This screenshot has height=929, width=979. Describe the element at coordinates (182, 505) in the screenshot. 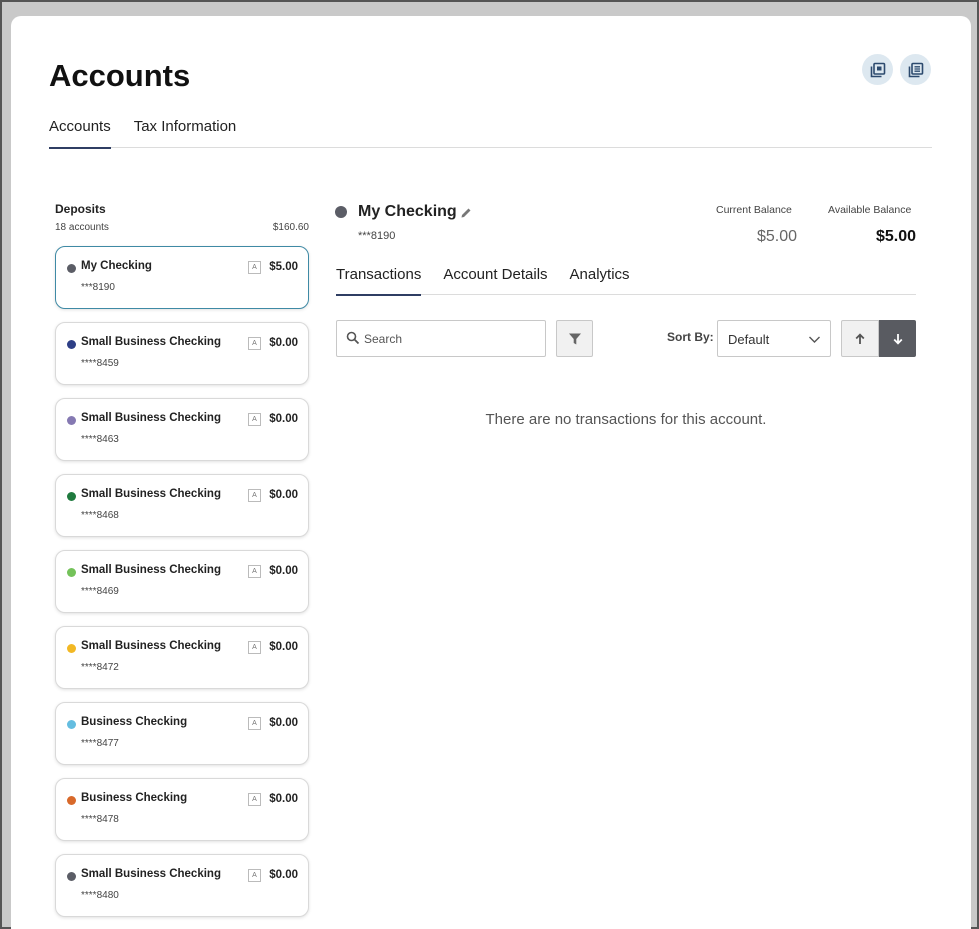

I see `account-card: Small Business Checking ****8468 A $0.00` at that location.